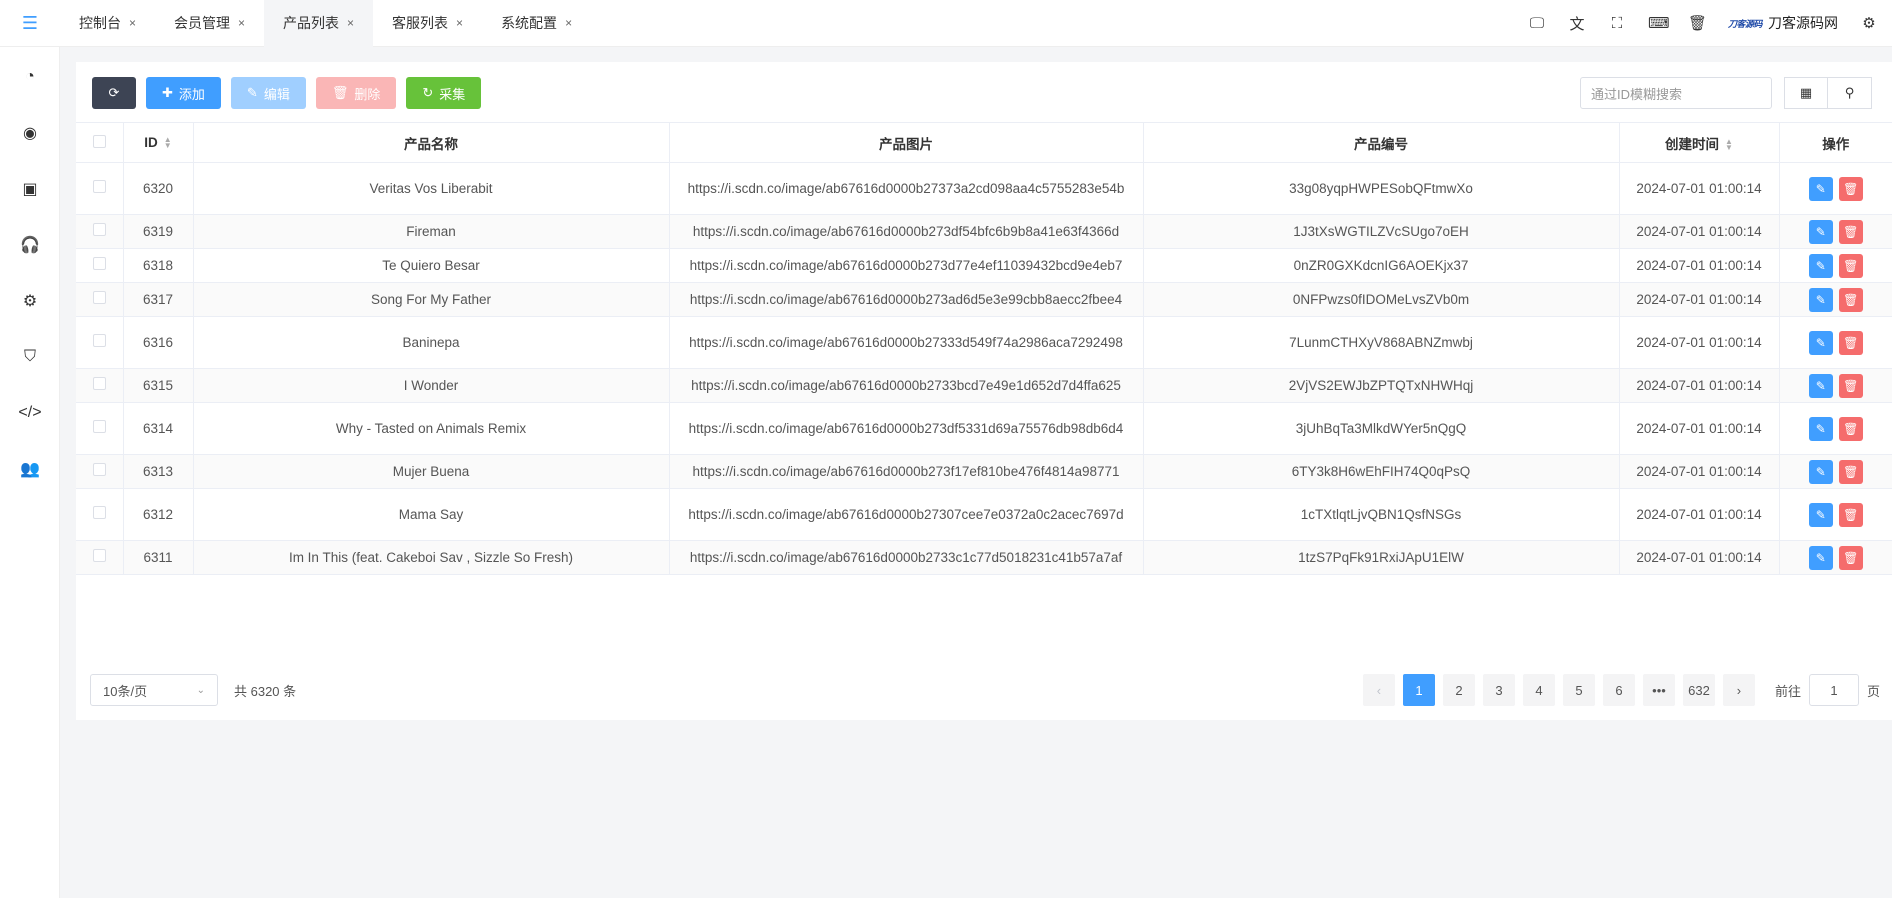 The image size is (1892, 898). Describe the element at coordinates (1458, 690) in the screenshot. I see `page-button: 2` at that location.